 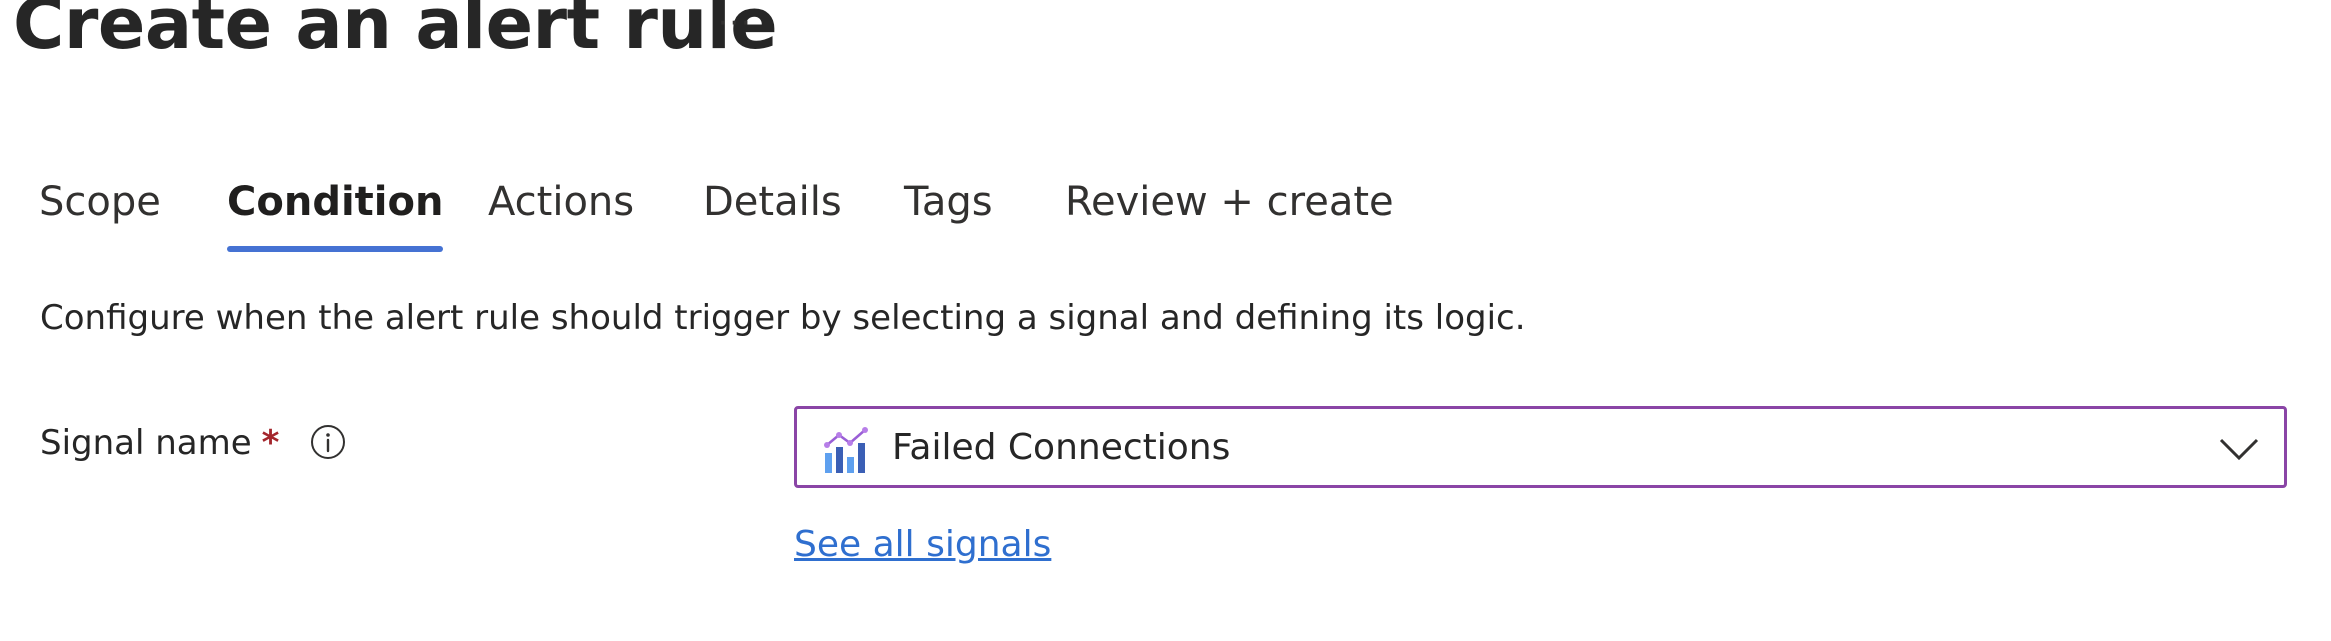 What do you see at coordinates (735, 24) in the screenshot?
I see `more-options-button: ···` at bounding box center [735, 24].